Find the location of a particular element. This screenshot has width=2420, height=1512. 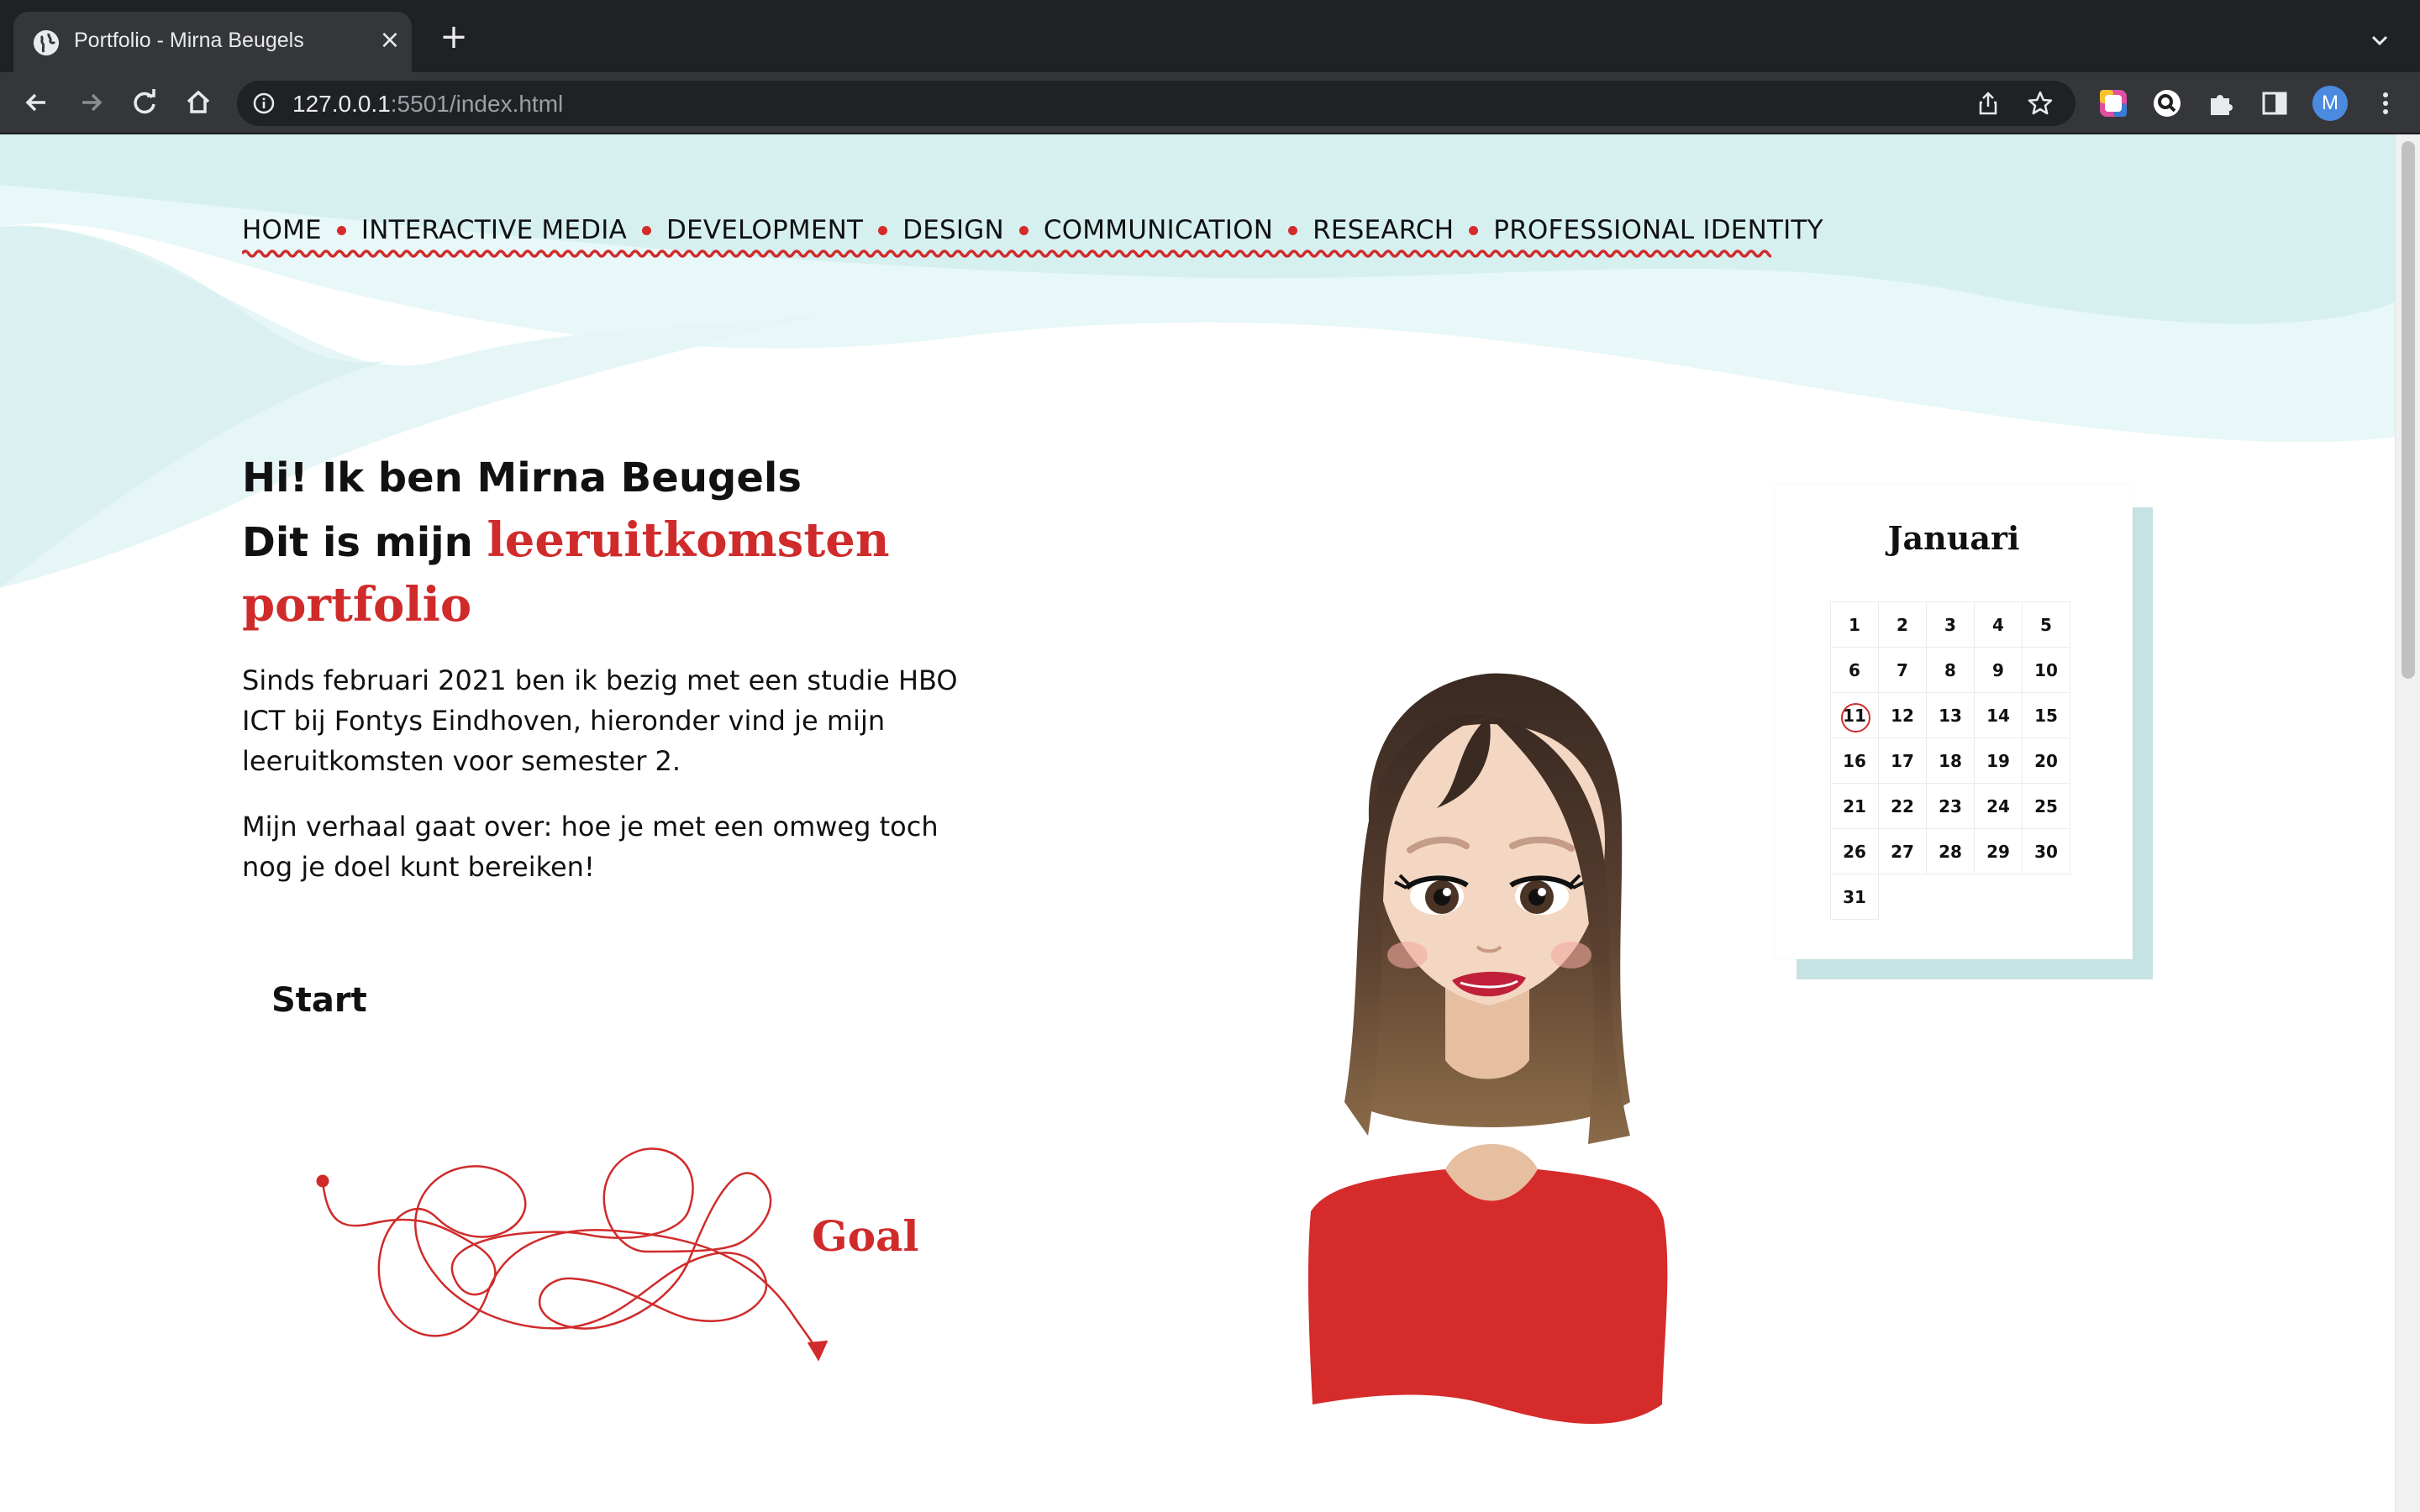

calendar-day: 6 is located at coordinates (1855, 670).